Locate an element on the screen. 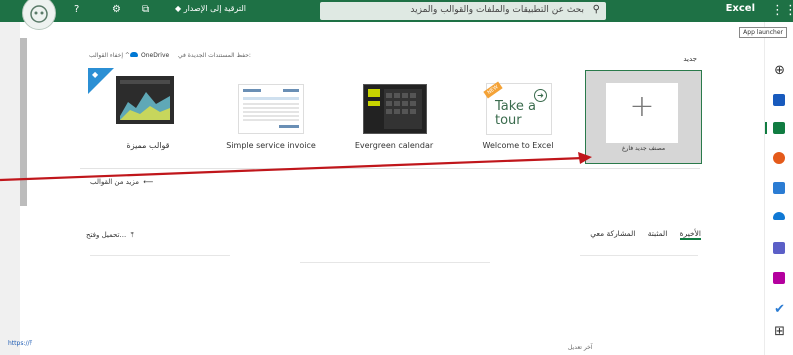 This screenshot has height=355, width=793. all-apps-icon: ⊞ is located at coordinates (779, 331).